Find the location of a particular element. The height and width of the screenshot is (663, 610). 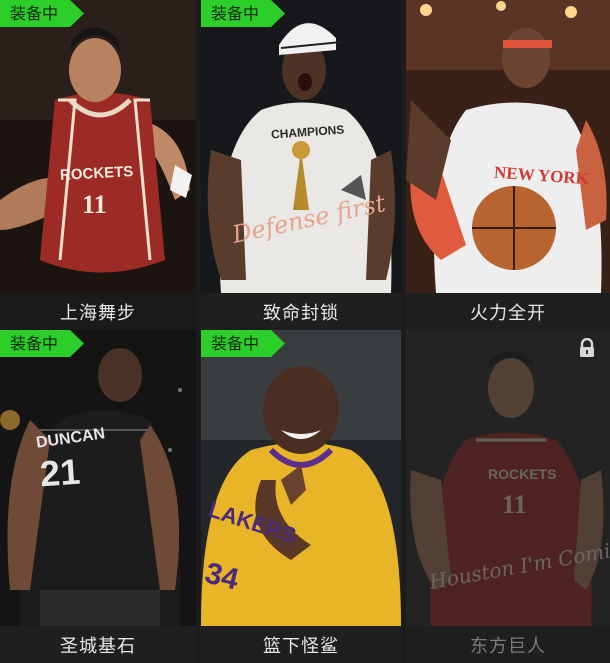

skin-card-art: CHAMPIONS Defense first is located at coordinates (301, 146).